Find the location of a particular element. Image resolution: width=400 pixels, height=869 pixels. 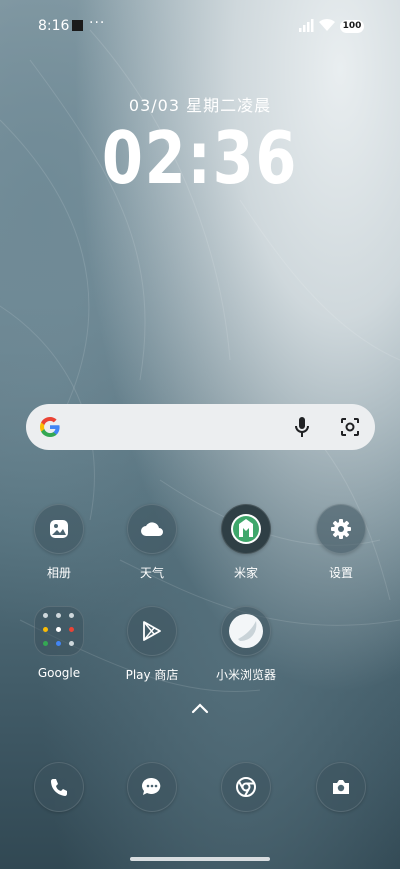

camera-icon is located at coordinates (341, 787).